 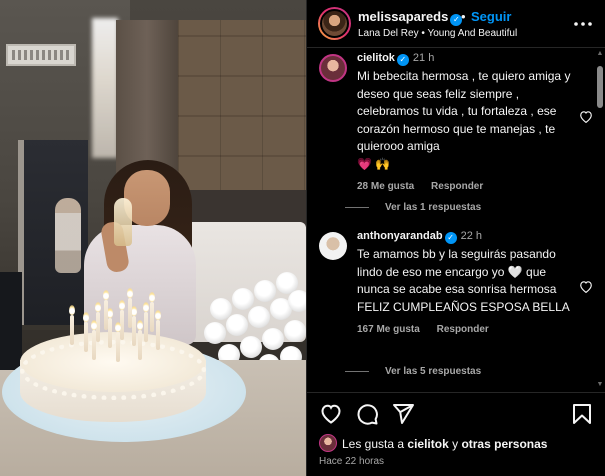 What do you see at coordinates (583, 23) in the screenshot?
I see `more-options-icon` at bounding box center [583, 23].